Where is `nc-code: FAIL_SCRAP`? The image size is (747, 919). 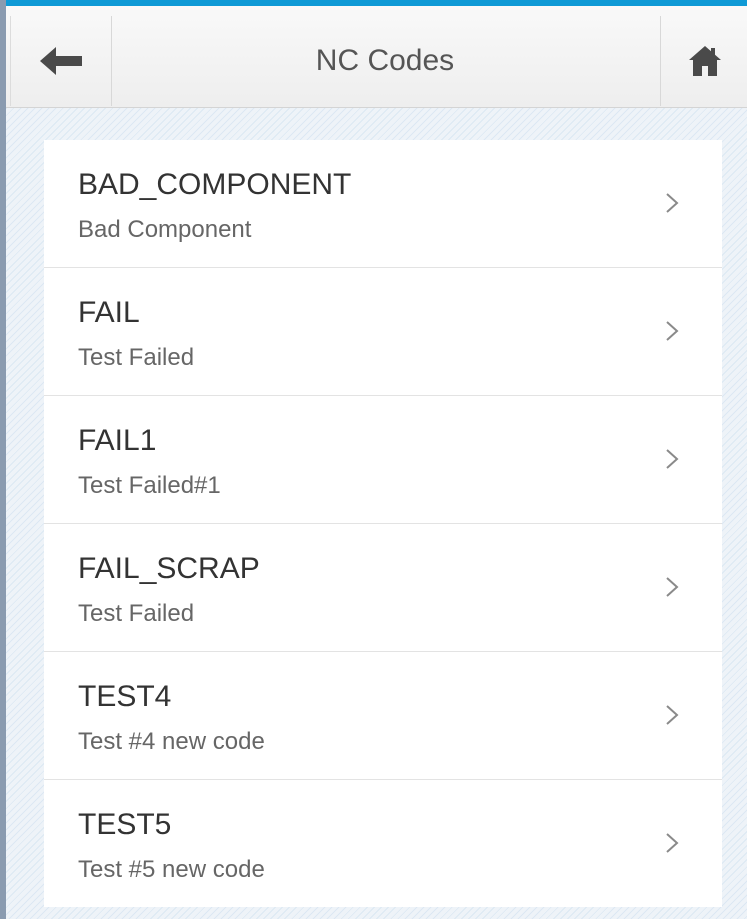
nc-code: FAIL_SCRAP is located at coordinates (169, 568).